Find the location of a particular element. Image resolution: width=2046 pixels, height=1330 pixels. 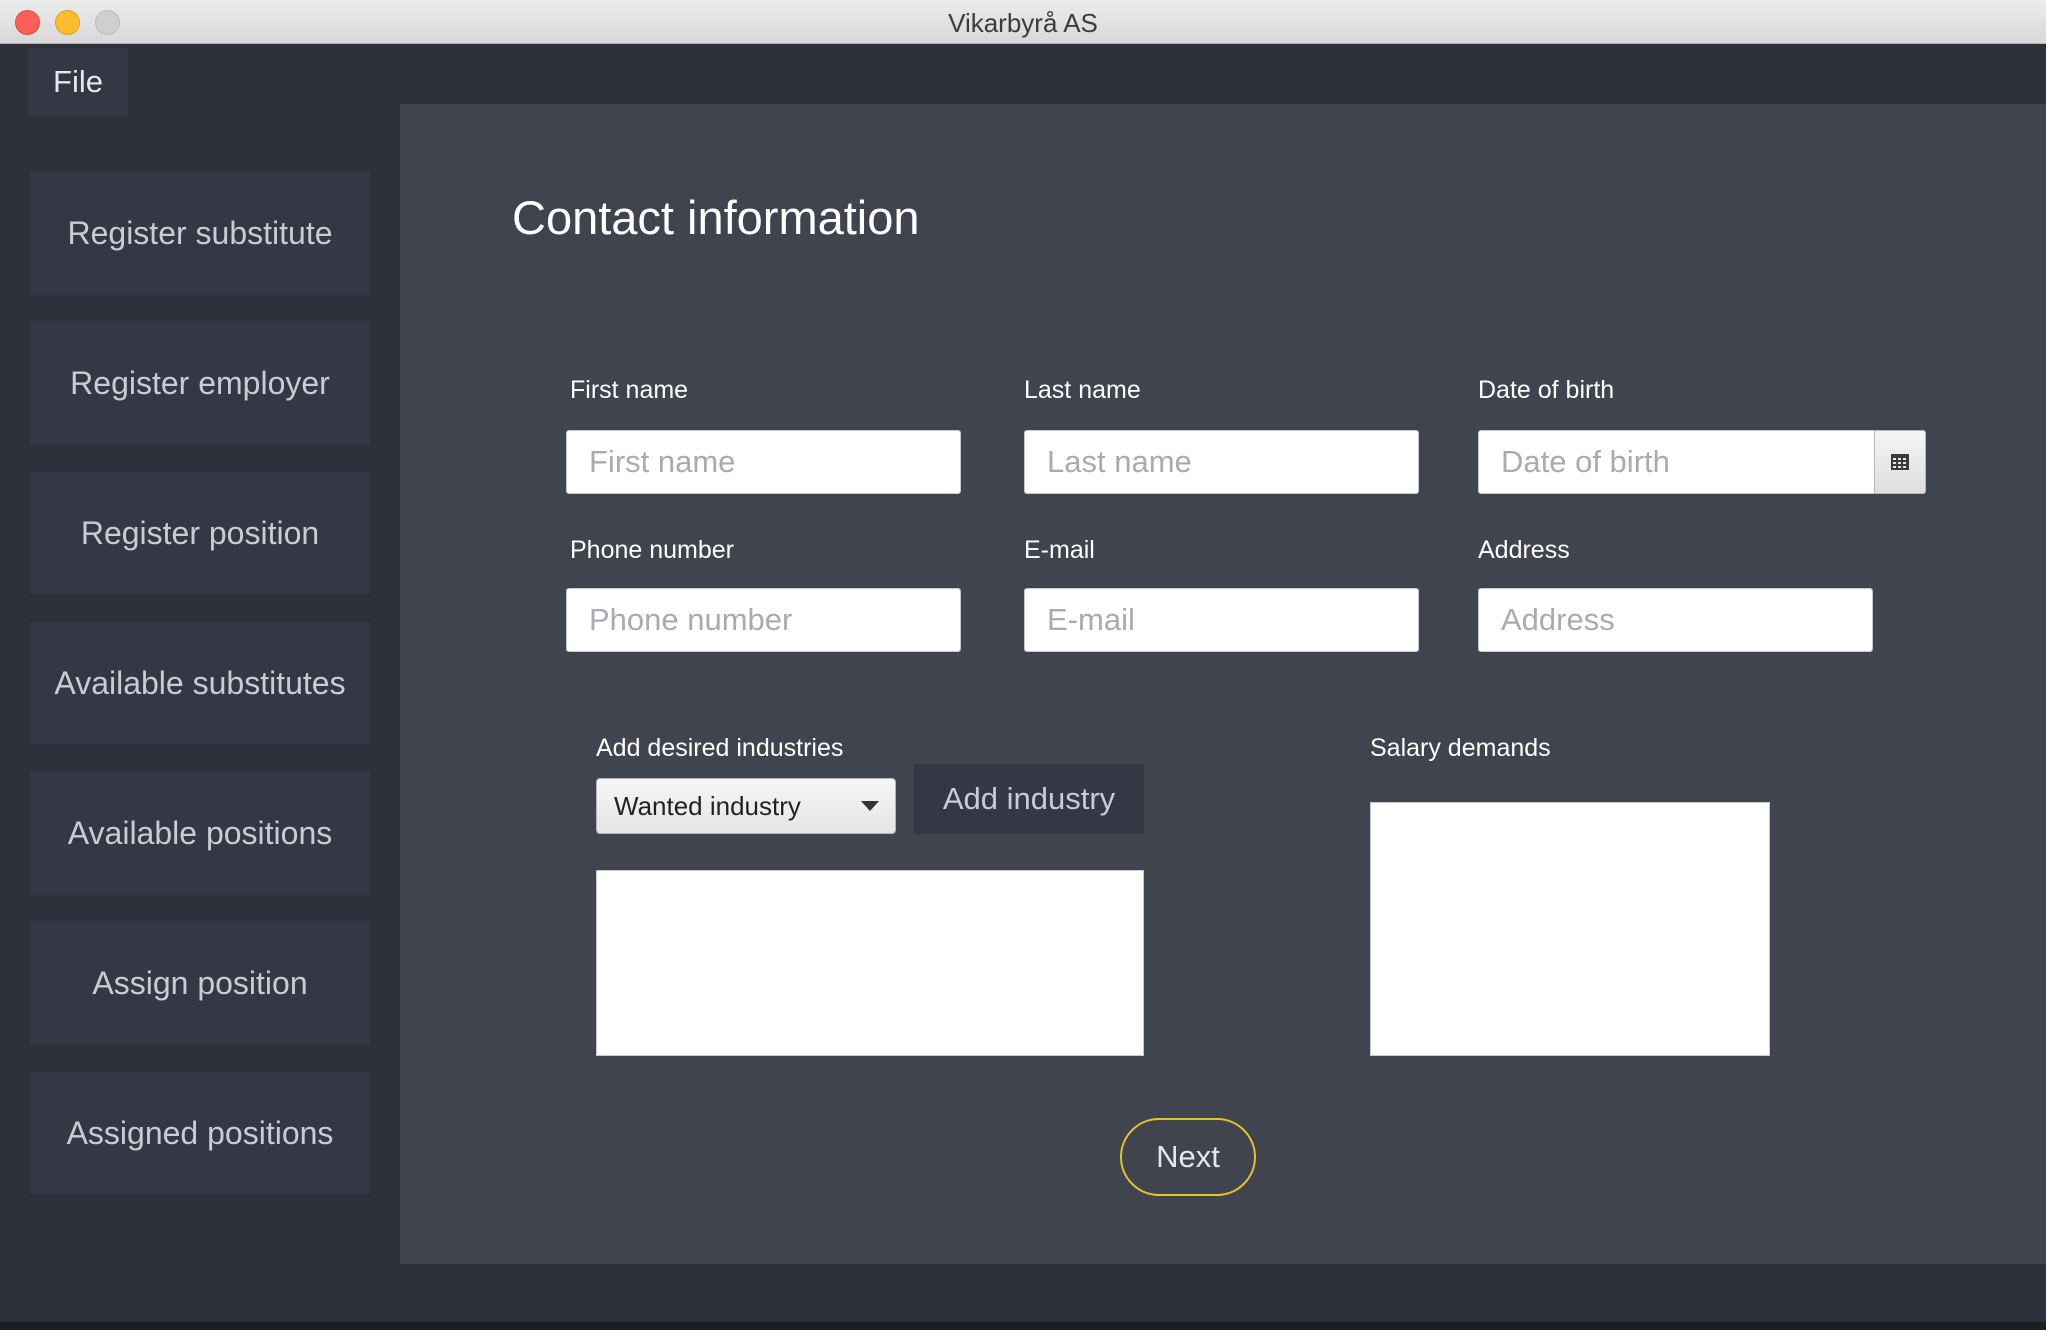

first-name-label: First name is located at coordinates (629, 390).